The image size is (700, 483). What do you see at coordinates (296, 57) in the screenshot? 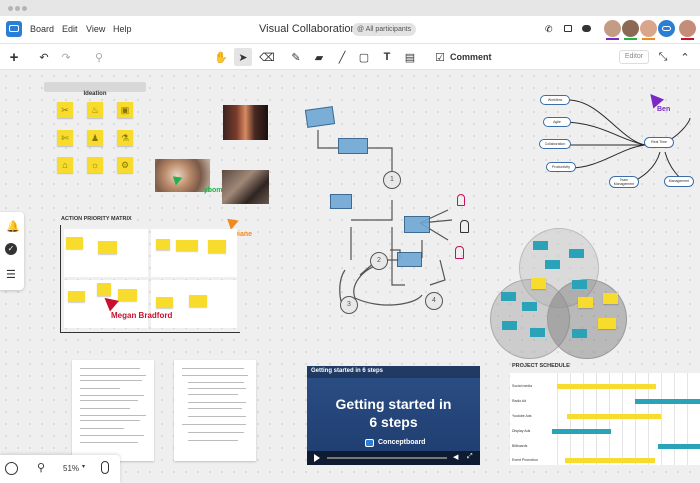
I see `pen-tool-icon: ✎` at bounding box center [296, 57].